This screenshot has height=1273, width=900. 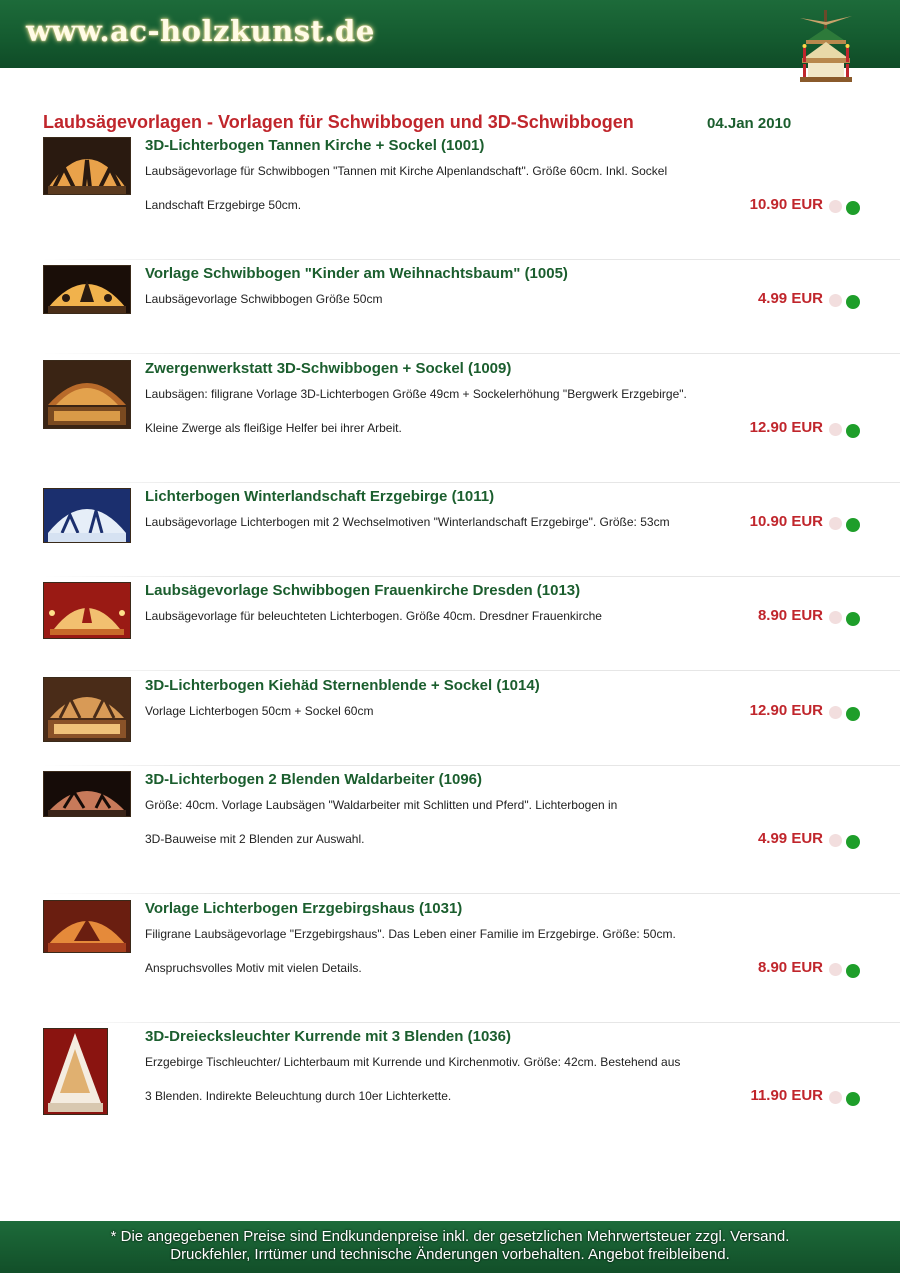 What do you see at coordinates (826, 46) in the screenshot?
I see `christmas-pyramid-logo` at bounding box center [826, 46].